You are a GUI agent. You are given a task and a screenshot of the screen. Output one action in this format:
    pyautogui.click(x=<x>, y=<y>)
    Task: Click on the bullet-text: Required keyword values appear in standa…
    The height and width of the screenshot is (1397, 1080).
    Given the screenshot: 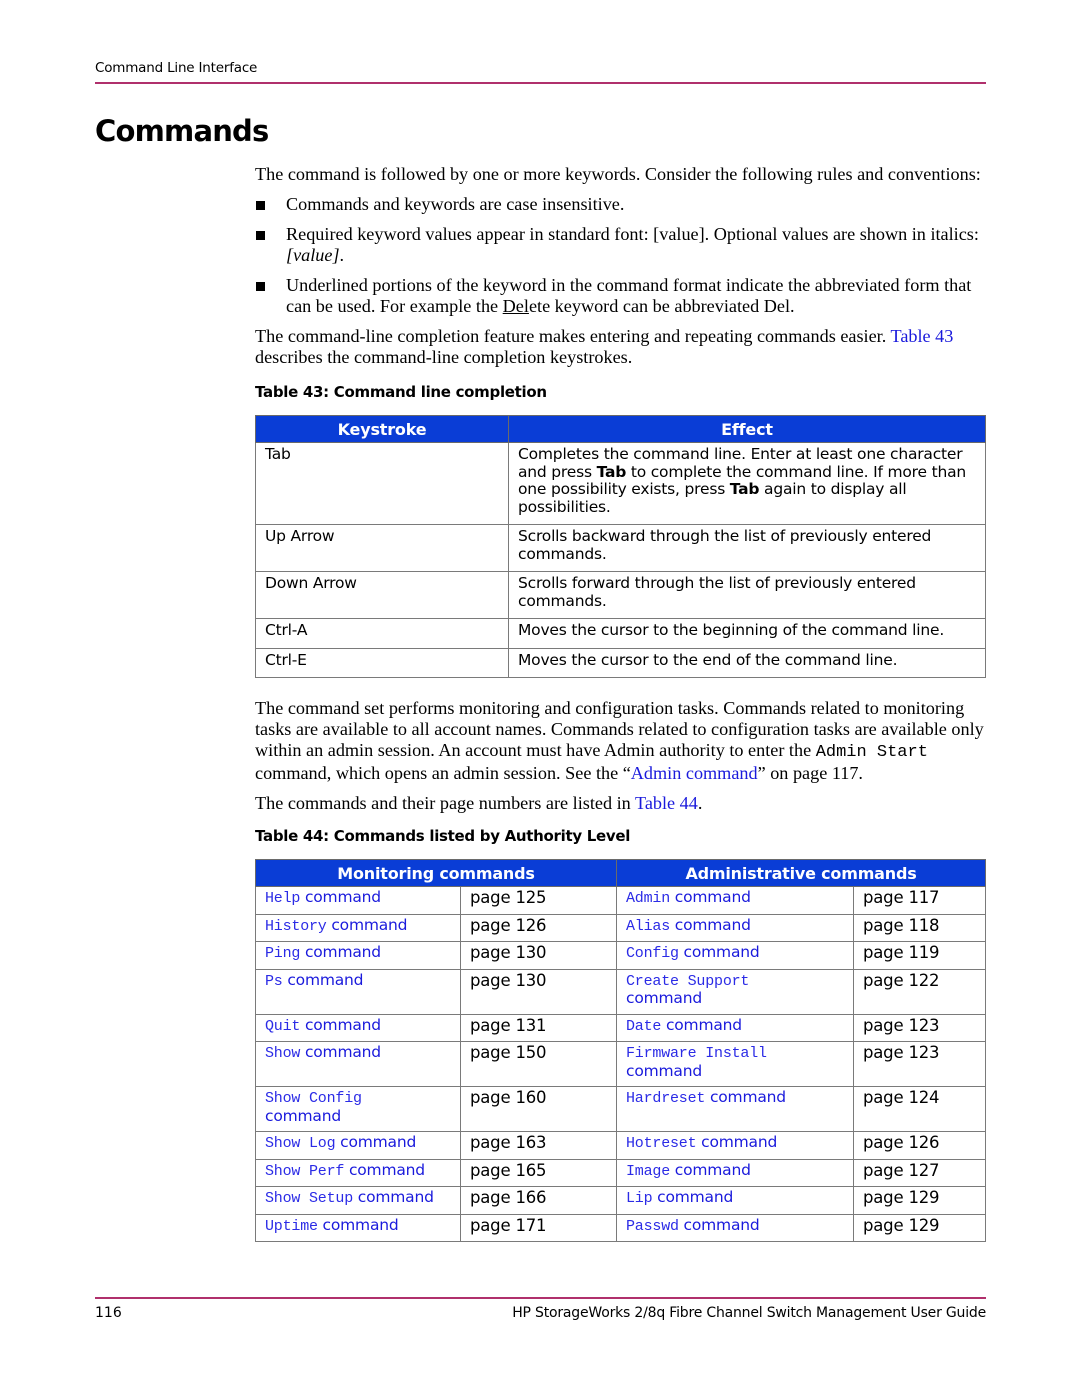 What is the action you would take?
    pyautogui.click(x=638, y=245)
    